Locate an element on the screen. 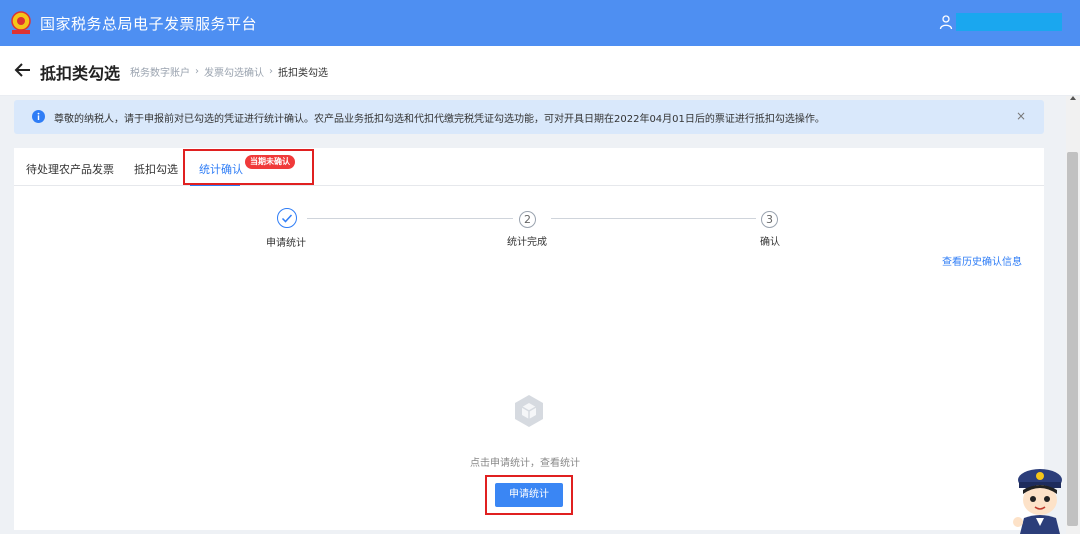  step-3-label: 确认 is located at coordinates (770, 242).